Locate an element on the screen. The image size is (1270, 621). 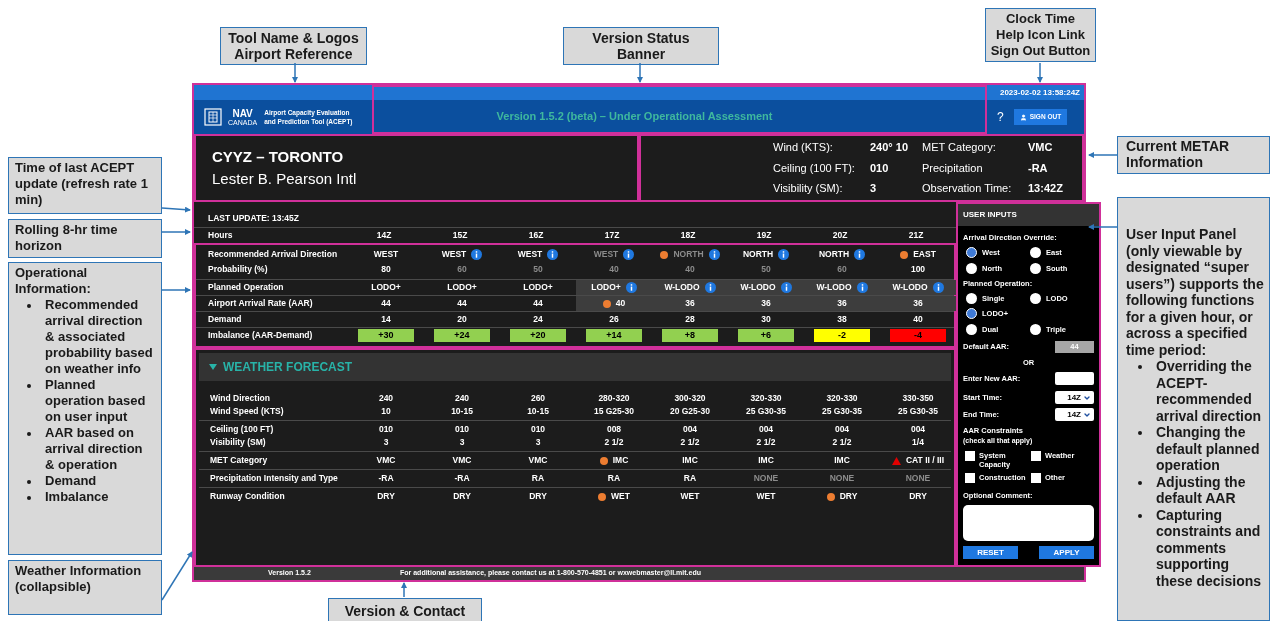
table-cell: EAST is located at coordinates (924, 254).